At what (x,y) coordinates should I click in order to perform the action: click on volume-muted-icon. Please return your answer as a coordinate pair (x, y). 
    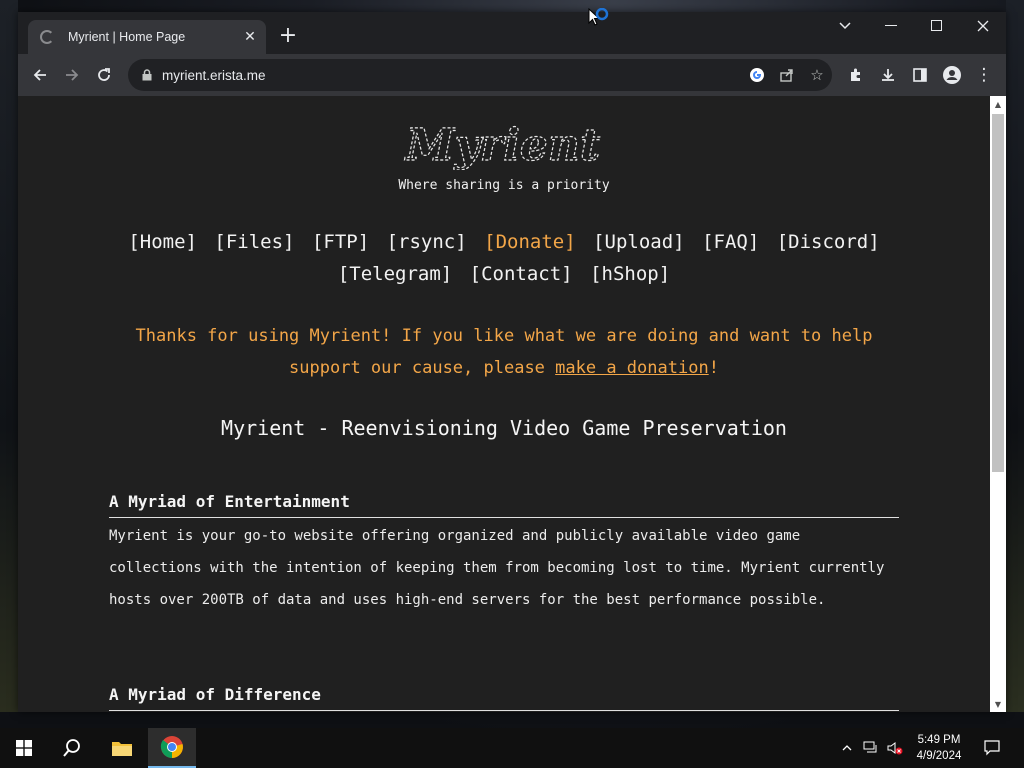
    Looking at the image, I should click on (895, 748).